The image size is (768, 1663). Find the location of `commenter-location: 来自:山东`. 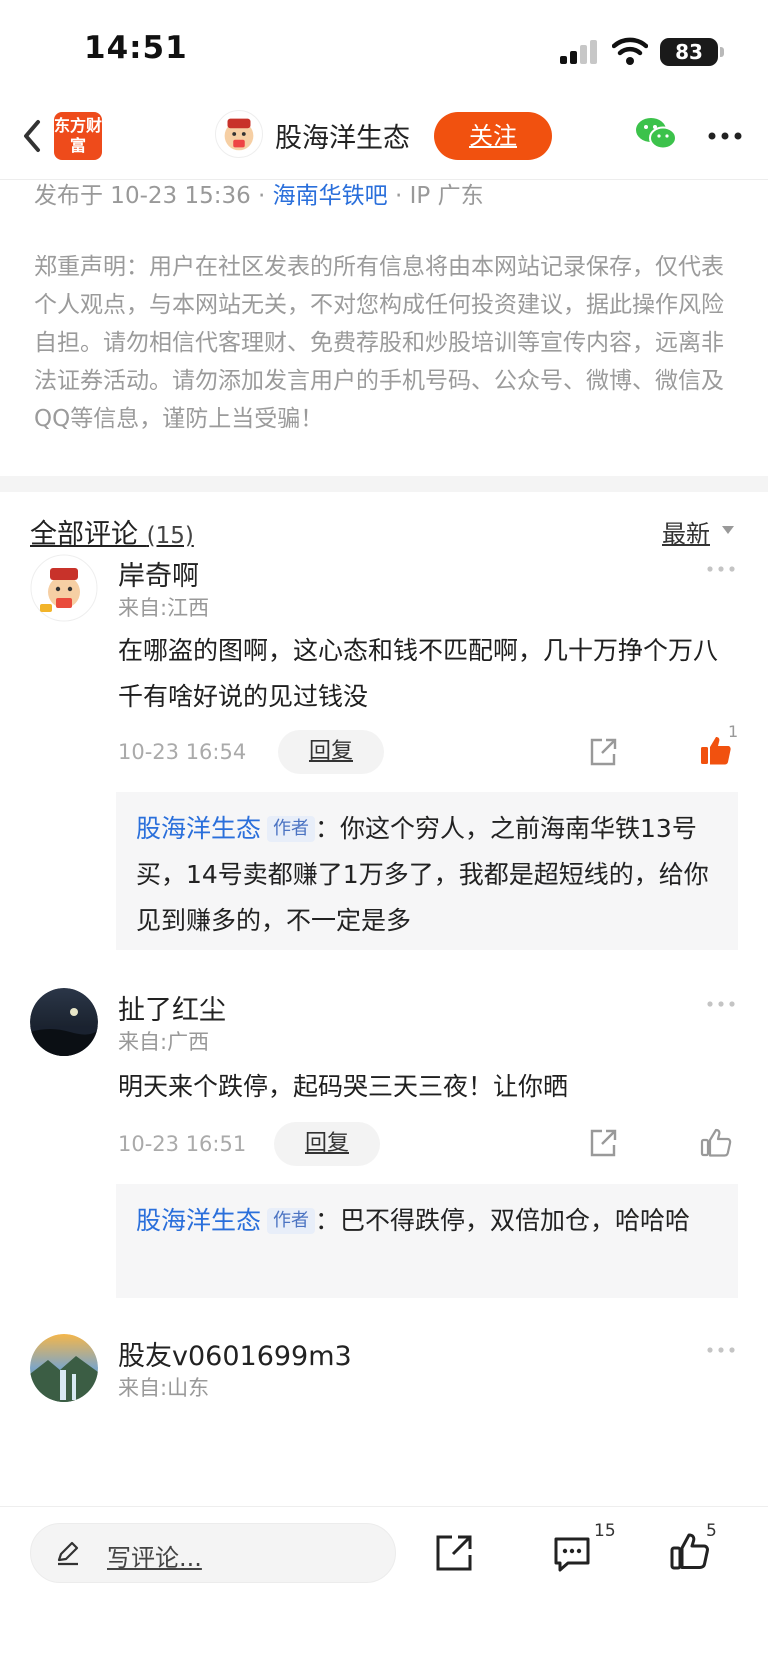

commenter-location: 来自:山东 is located at coordinates (164, 1388).